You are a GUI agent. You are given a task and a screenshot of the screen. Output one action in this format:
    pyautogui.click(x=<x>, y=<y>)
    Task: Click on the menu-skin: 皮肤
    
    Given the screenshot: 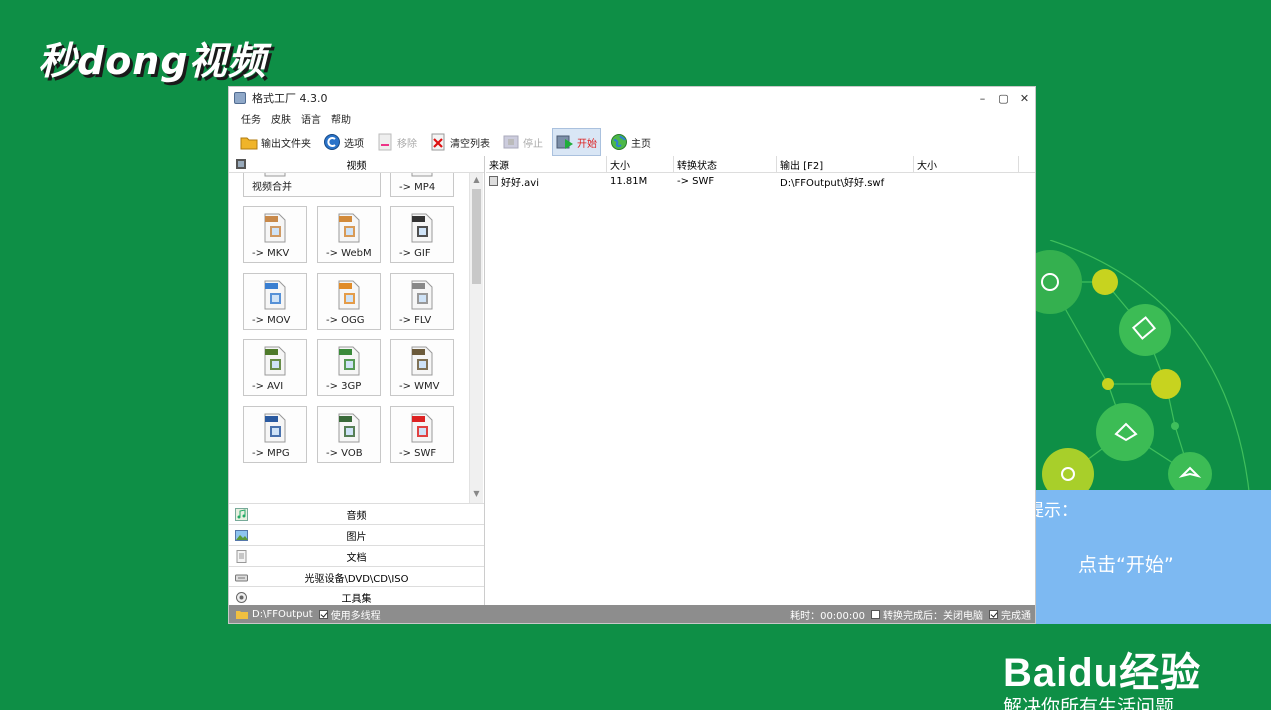 What is the action you would take?
    pyautogui.click(x=281, y=118)
    